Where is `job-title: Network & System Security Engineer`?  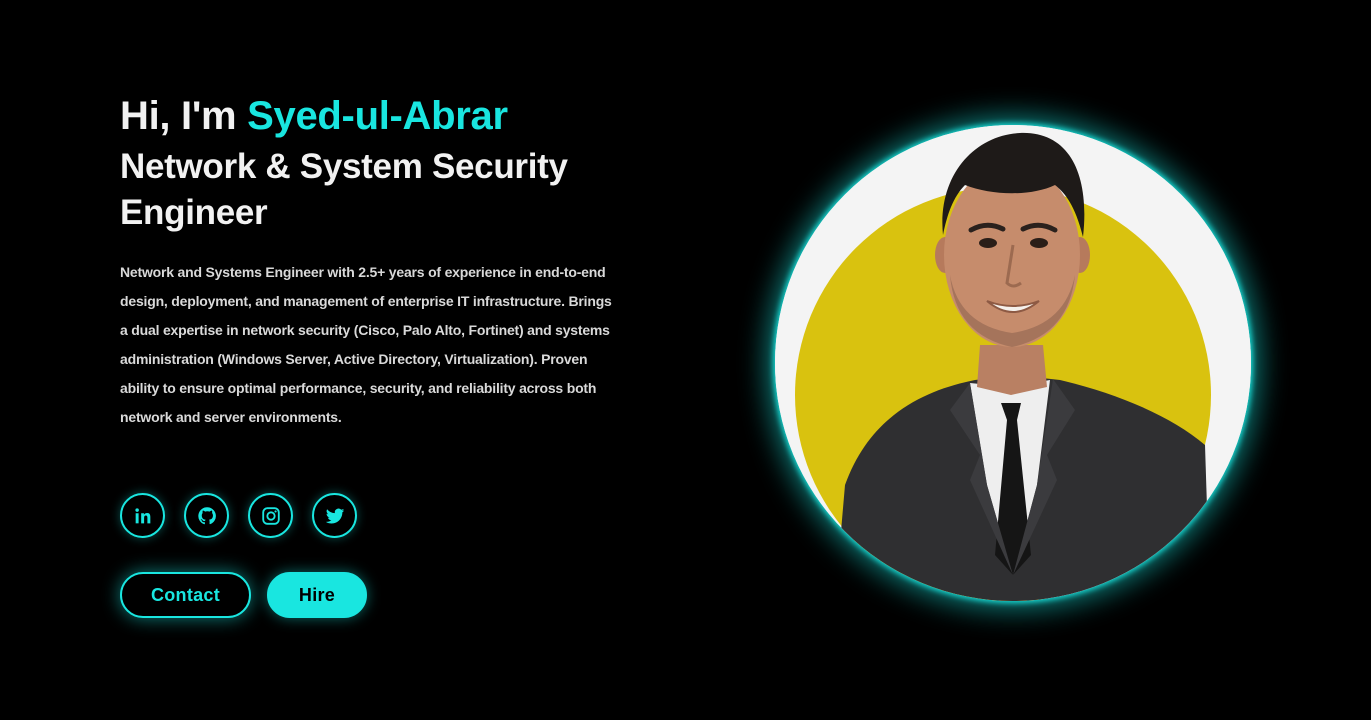 job-title: Network & System Security Engineer is located at coordinates (344, 189).